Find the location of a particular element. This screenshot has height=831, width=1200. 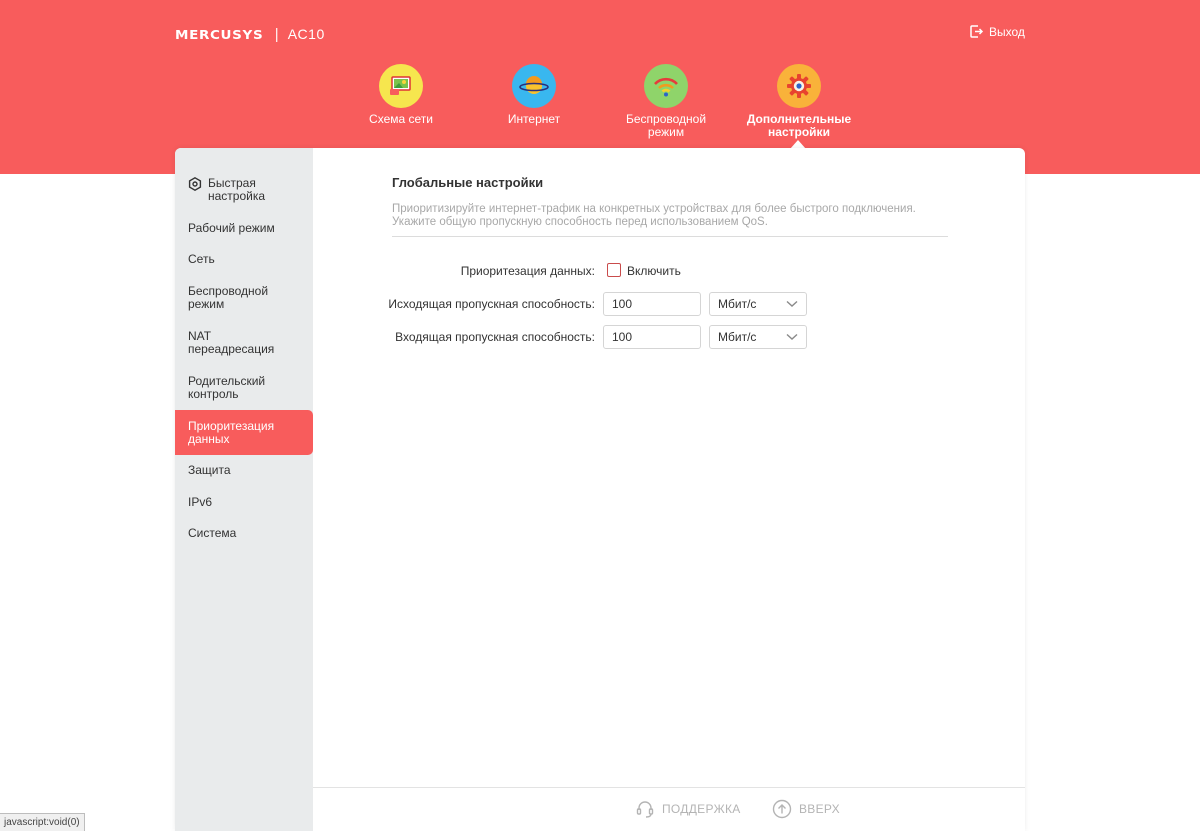

headset-icon is located at coordinates (645, 809).